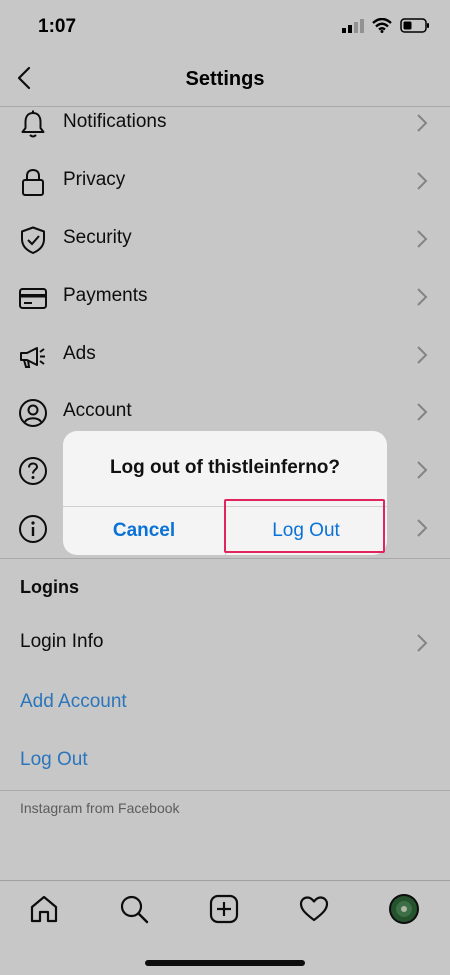 This screenshot has width=450, height=975. What do you see at coordinates (304, 526) in the screenshot?
I see `highlight-box` at bounding box center [304, 526].